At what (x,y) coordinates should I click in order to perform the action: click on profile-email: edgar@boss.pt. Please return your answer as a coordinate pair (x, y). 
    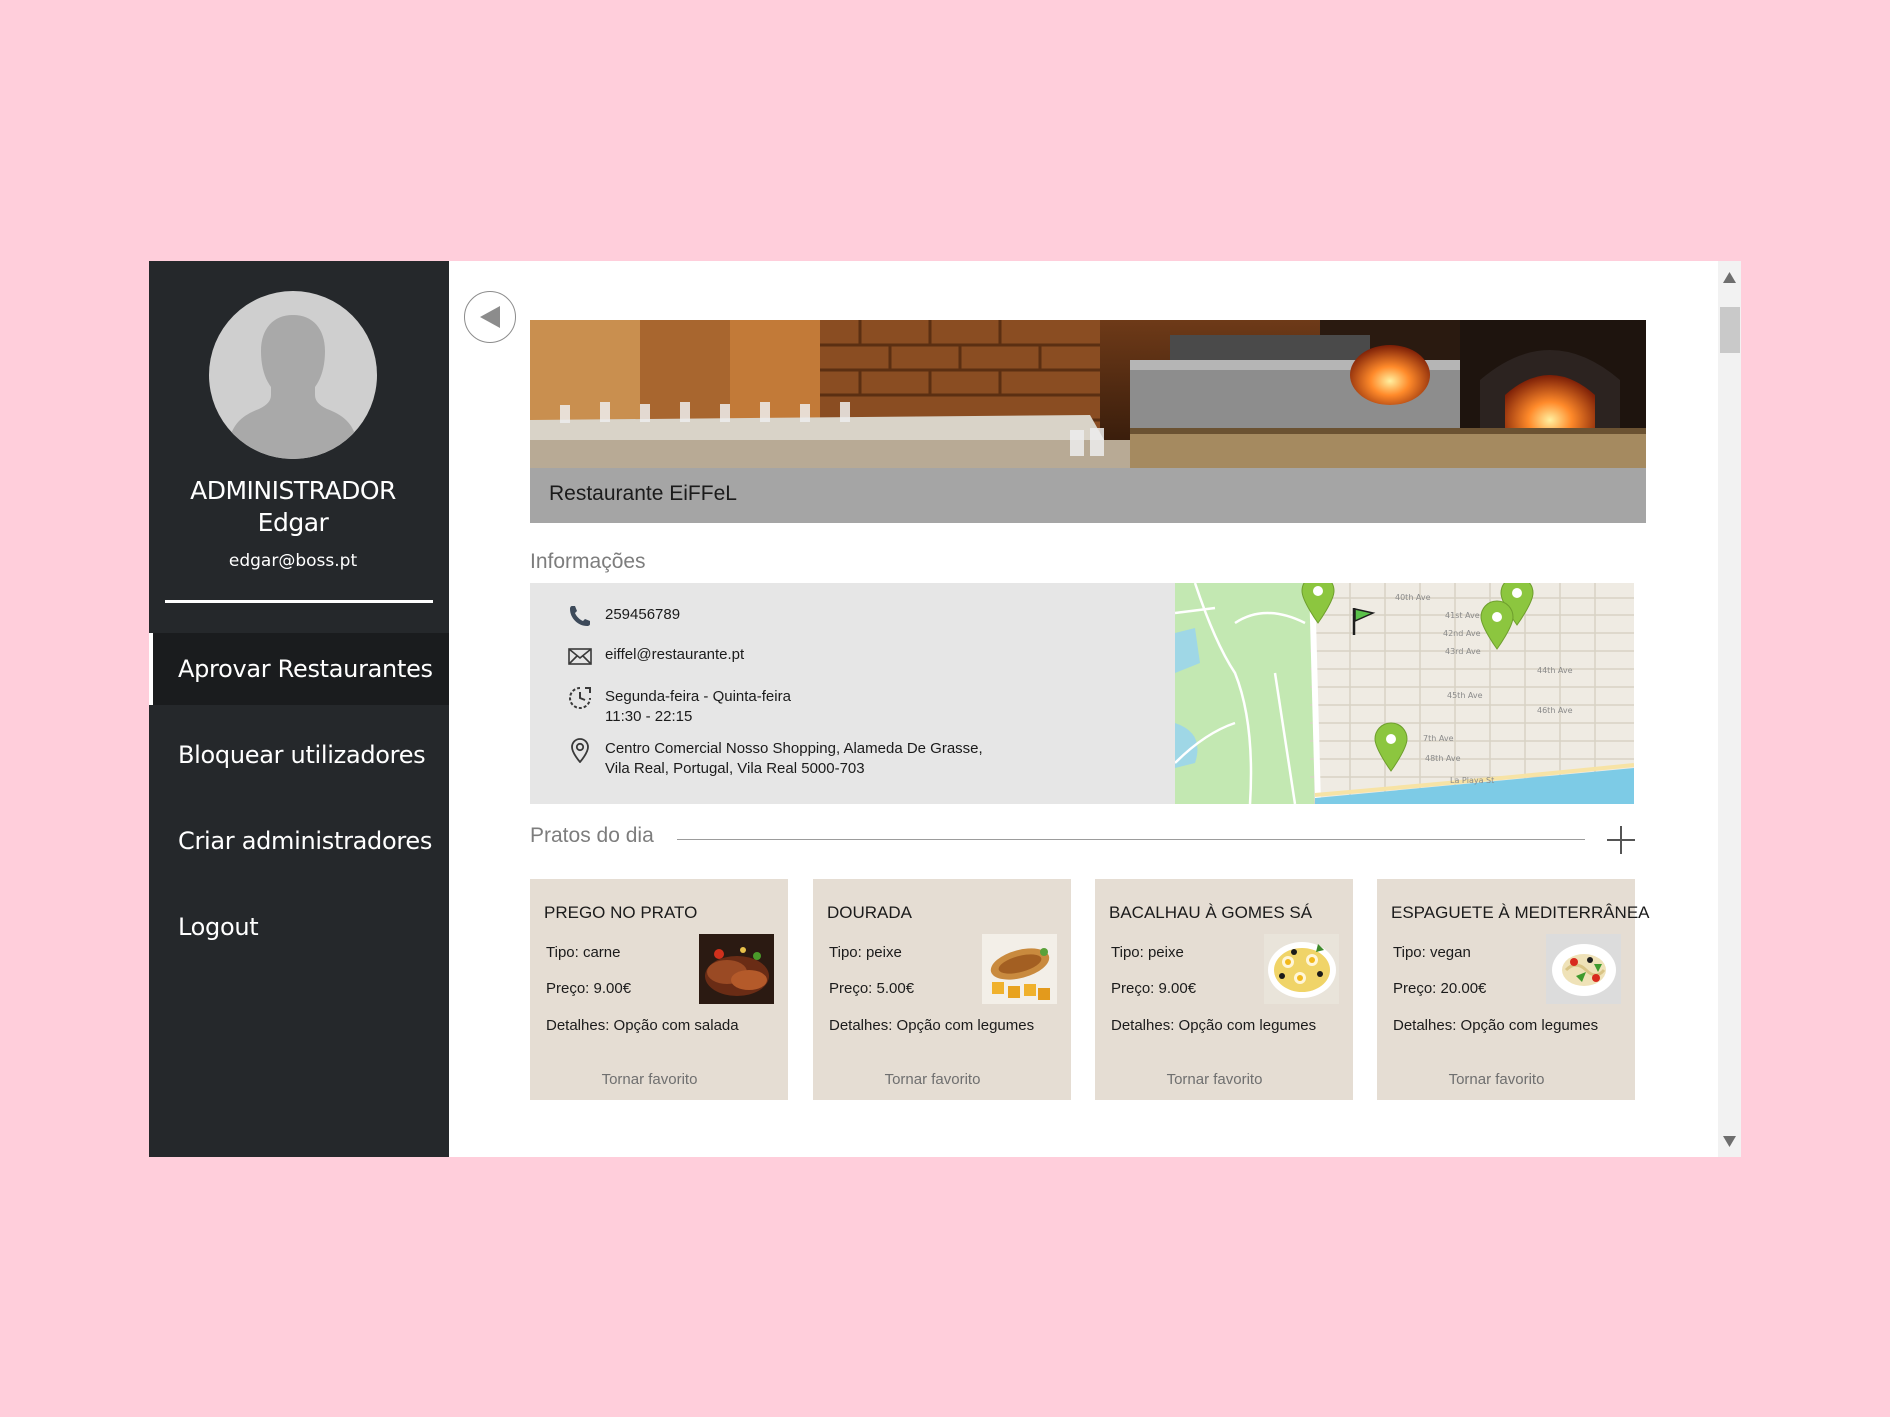
    Looking at the image, I should click on (293, 561).